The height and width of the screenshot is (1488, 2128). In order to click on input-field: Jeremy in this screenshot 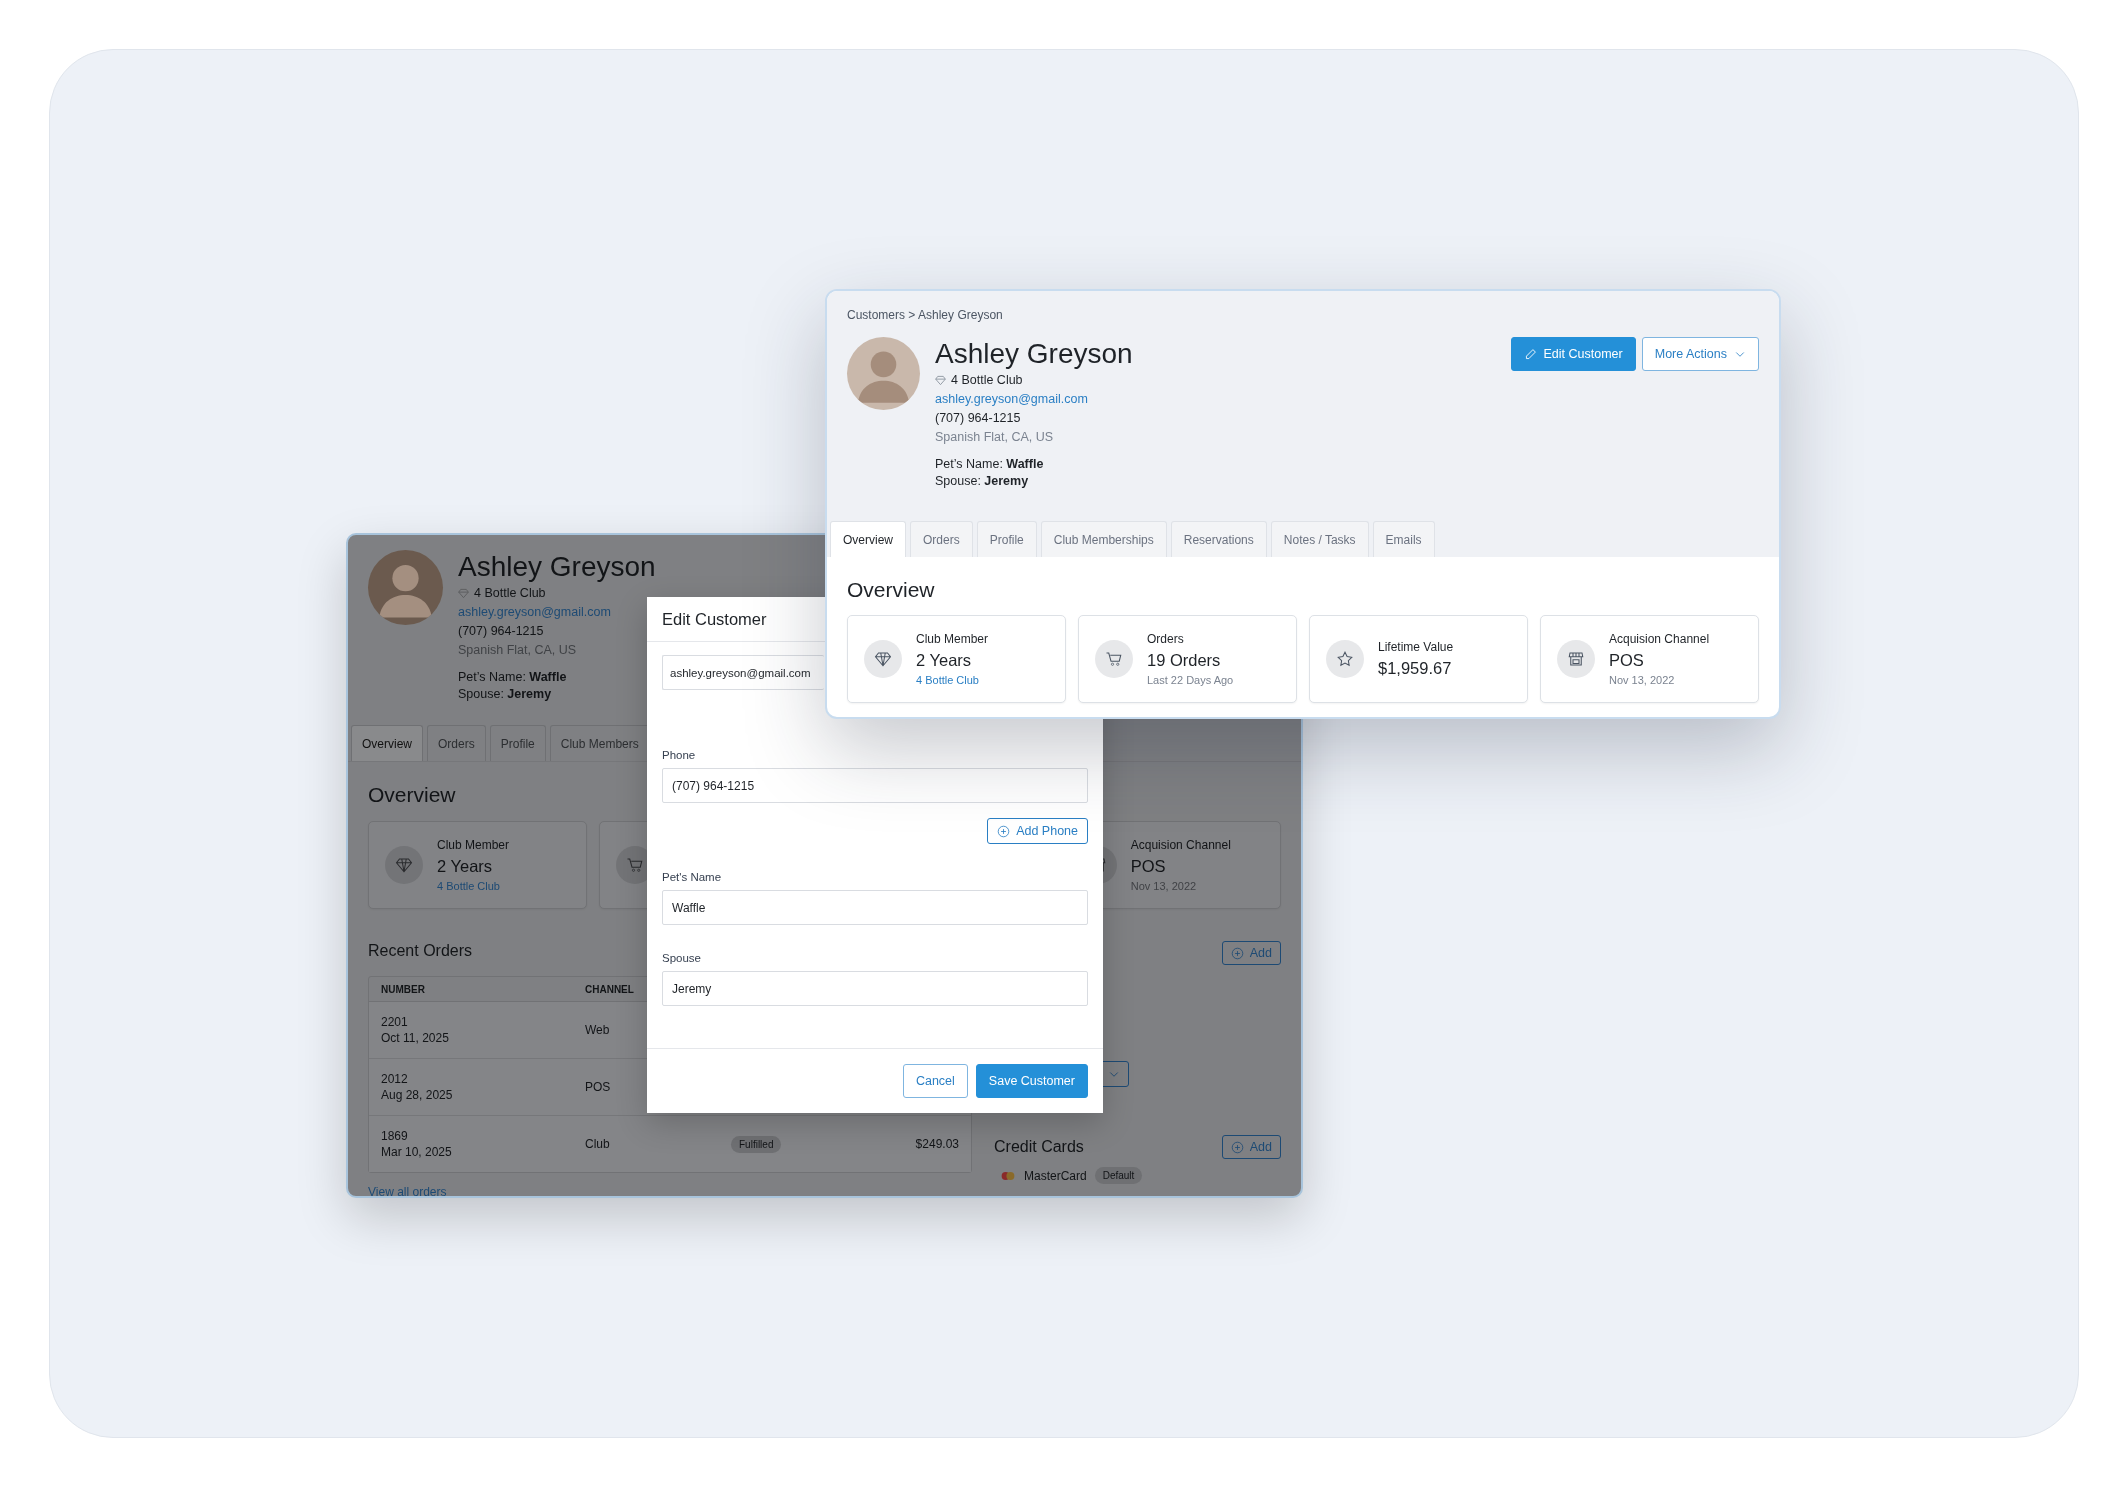, I will do `click(875, 988)`.